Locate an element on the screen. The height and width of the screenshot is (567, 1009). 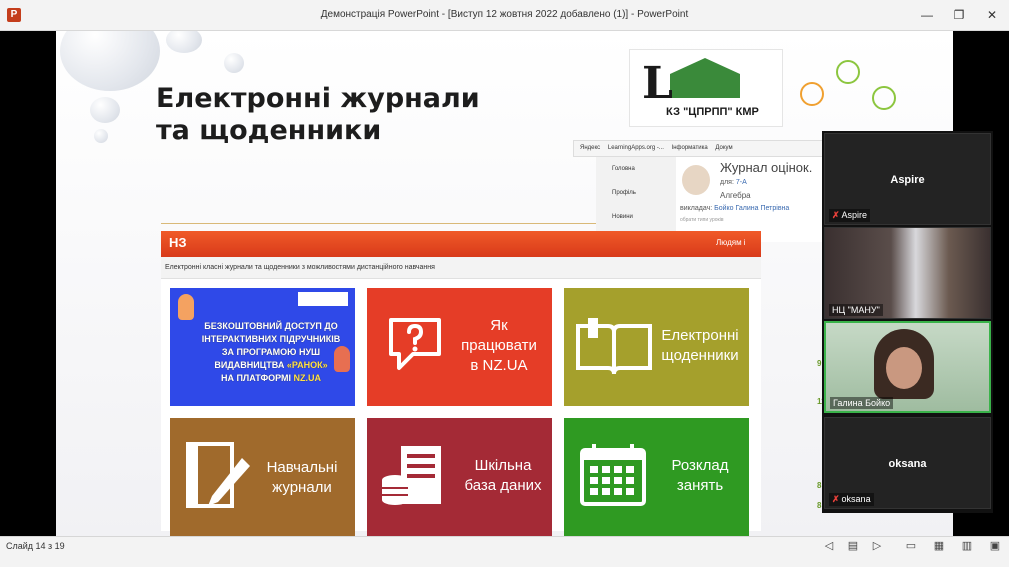
tile-school-database: Шкільна база даних is located at coordinates (459, 477).